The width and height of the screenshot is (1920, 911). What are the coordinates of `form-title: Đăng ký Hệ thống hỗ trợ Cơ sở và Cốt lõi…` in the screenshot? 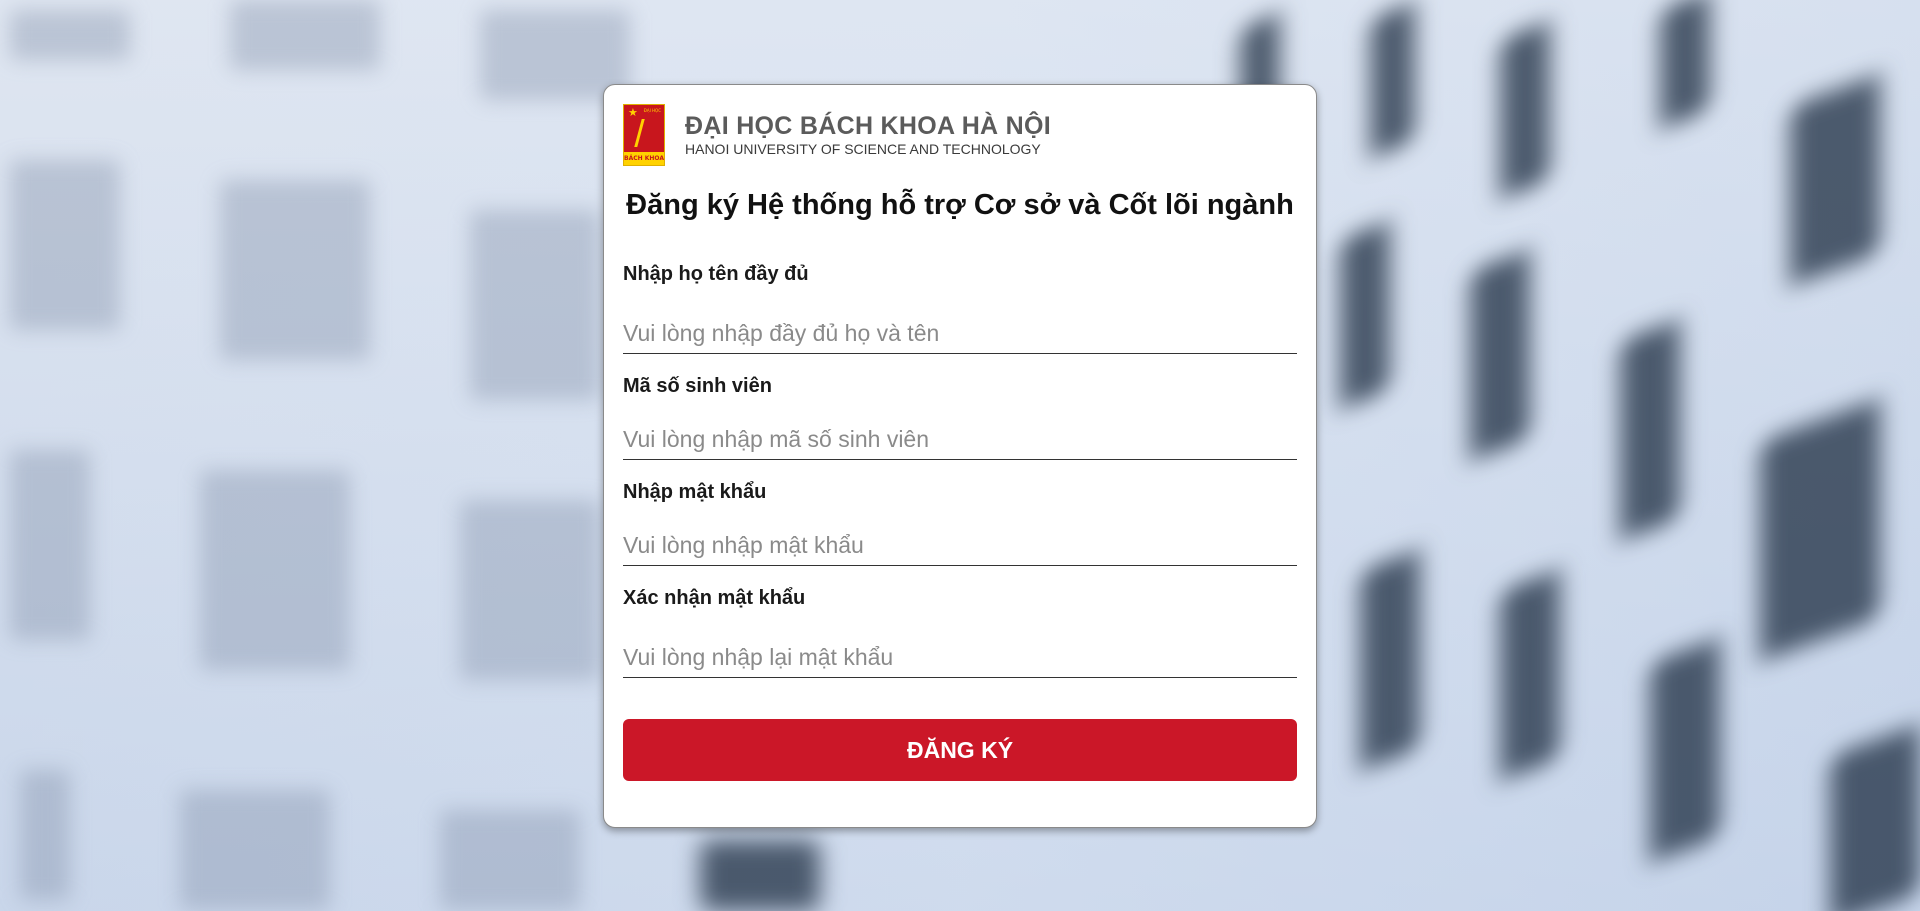 It's located at (960, 205).